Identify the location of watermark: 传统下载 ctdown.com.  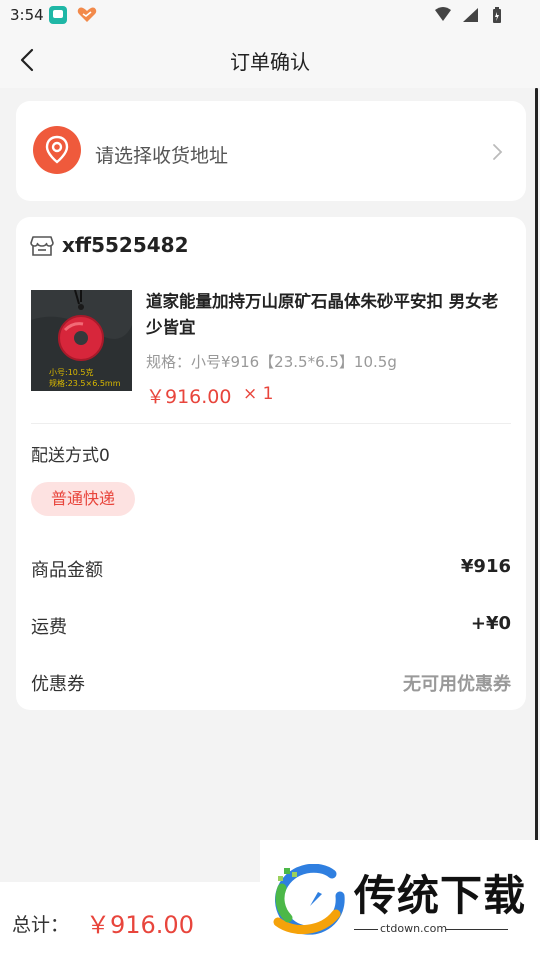
(400, 900).